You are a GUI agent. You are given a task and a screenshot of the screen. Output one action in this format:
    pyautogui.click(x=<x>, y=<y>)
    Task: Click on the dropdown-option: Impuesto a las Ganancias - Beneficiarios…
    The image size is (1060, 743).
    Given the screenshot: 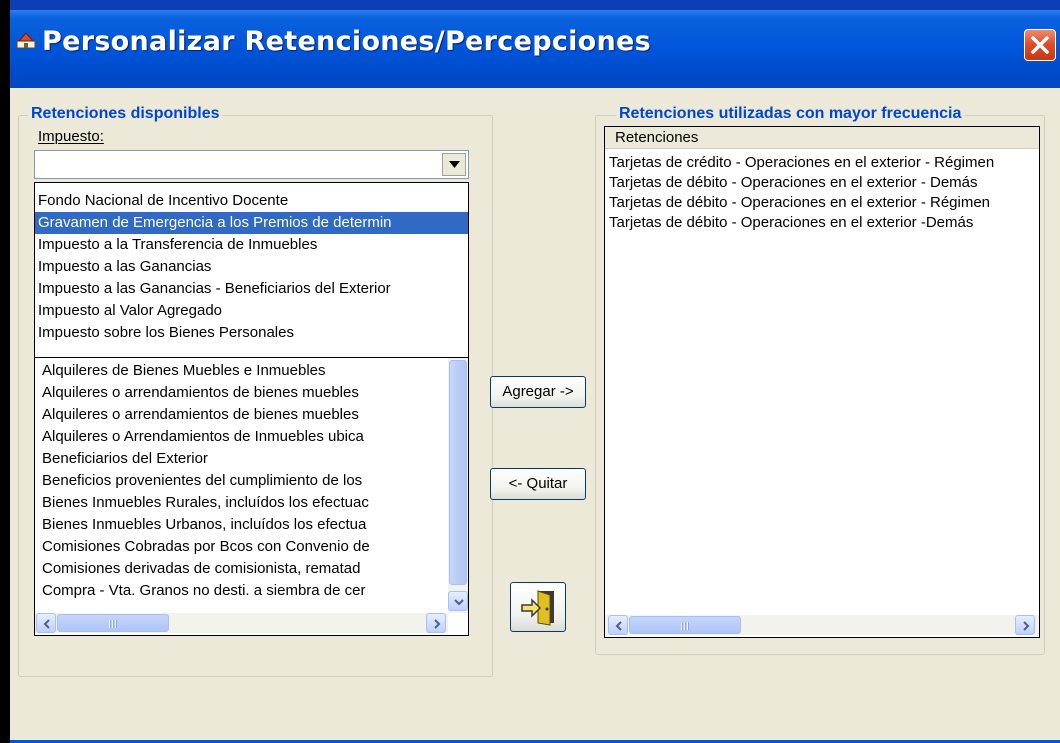 What is the action you would take?
    pyautogui.click(x=251, y=289)
    